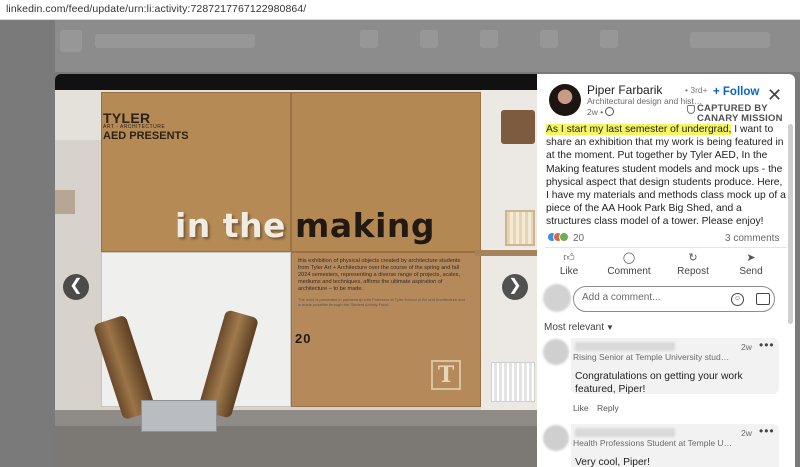 This screenshot has width=800, height=467. I want to click on globe-icon, so click(609, 111).